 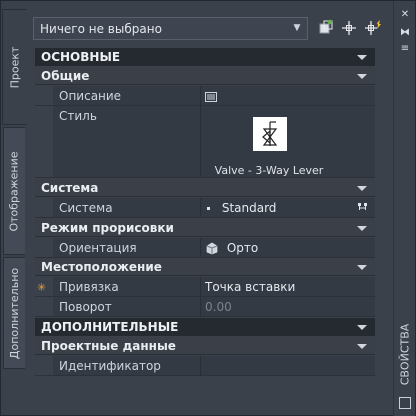 I want to click on anchor-star-icon: ✳, so click(x=42, y=287).